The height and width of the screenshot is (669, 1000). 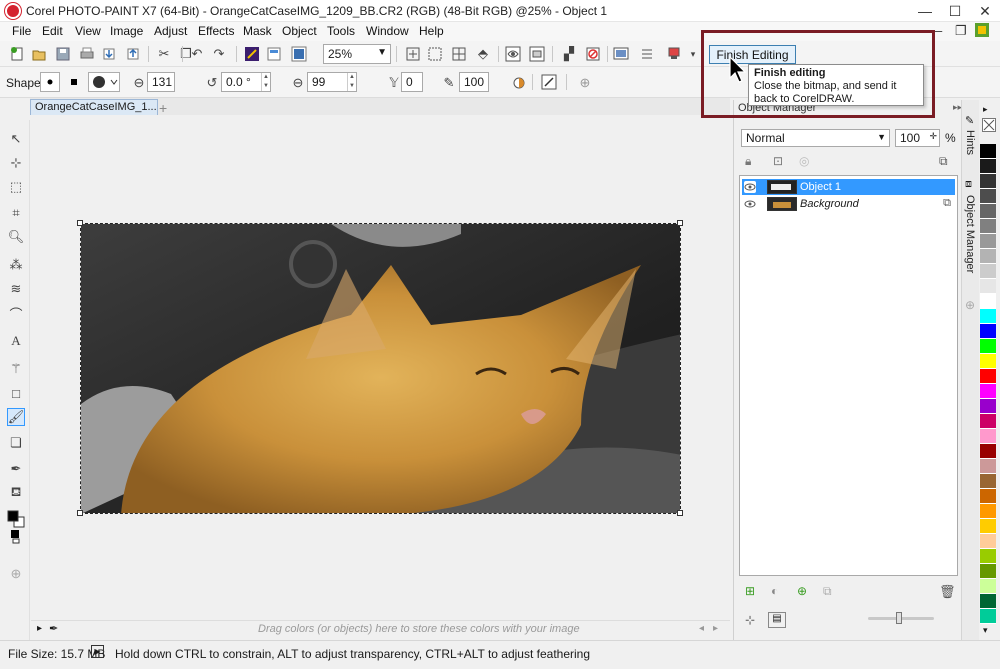 I want to click on maximize-button: ☐, so click(x=955, y=11).